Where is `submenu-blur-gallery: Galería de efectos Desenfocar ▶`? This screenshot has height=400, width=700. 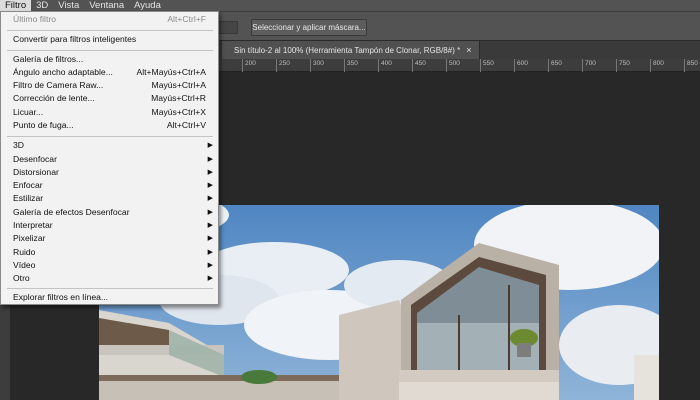
submenu-blur-gallery: Galería de efectos Desenfocar ▶ is located at coordinates (109, 212).